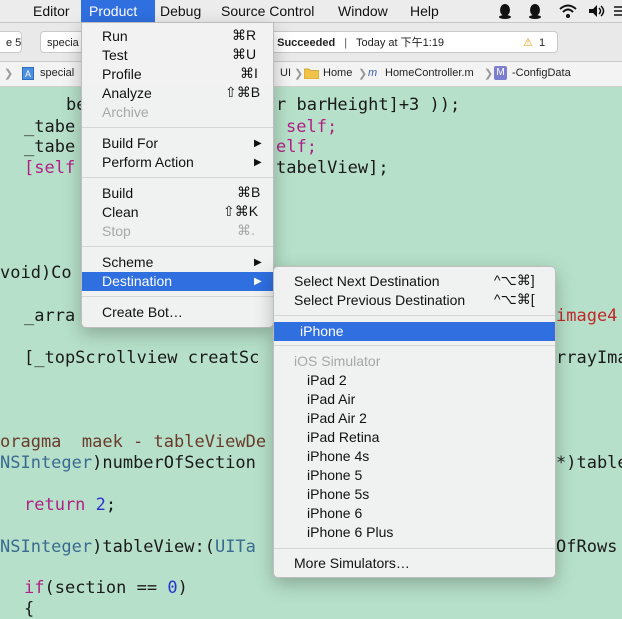 The height and width of the screenshot is (619, 622). Describe the element at coordinates (142, 358) in the screenshot. I see `code-line: [_topScrollview creatSc` at that location.